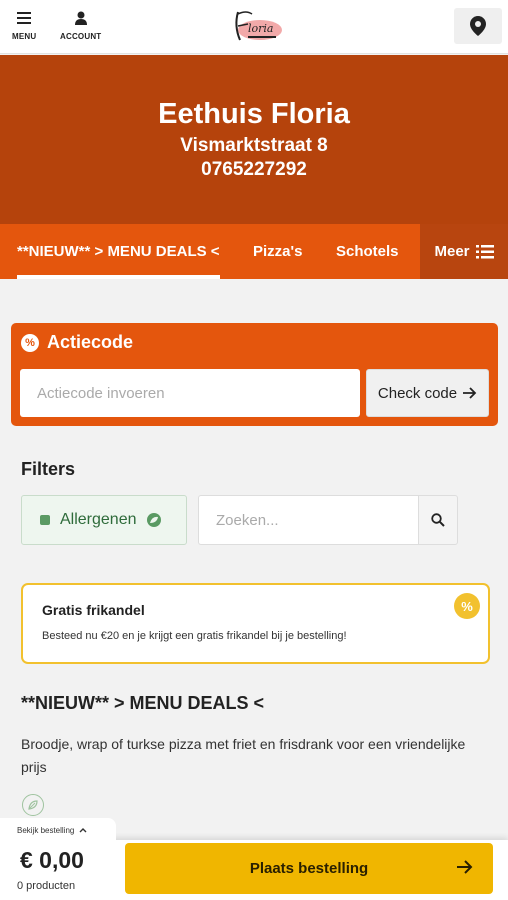 Image resolution: width=508 pixels, height=900 pixels. Describe the element at coordinates (93, 610) in the screenshot. I see `offer-title: Gratis frikandel` at that location.